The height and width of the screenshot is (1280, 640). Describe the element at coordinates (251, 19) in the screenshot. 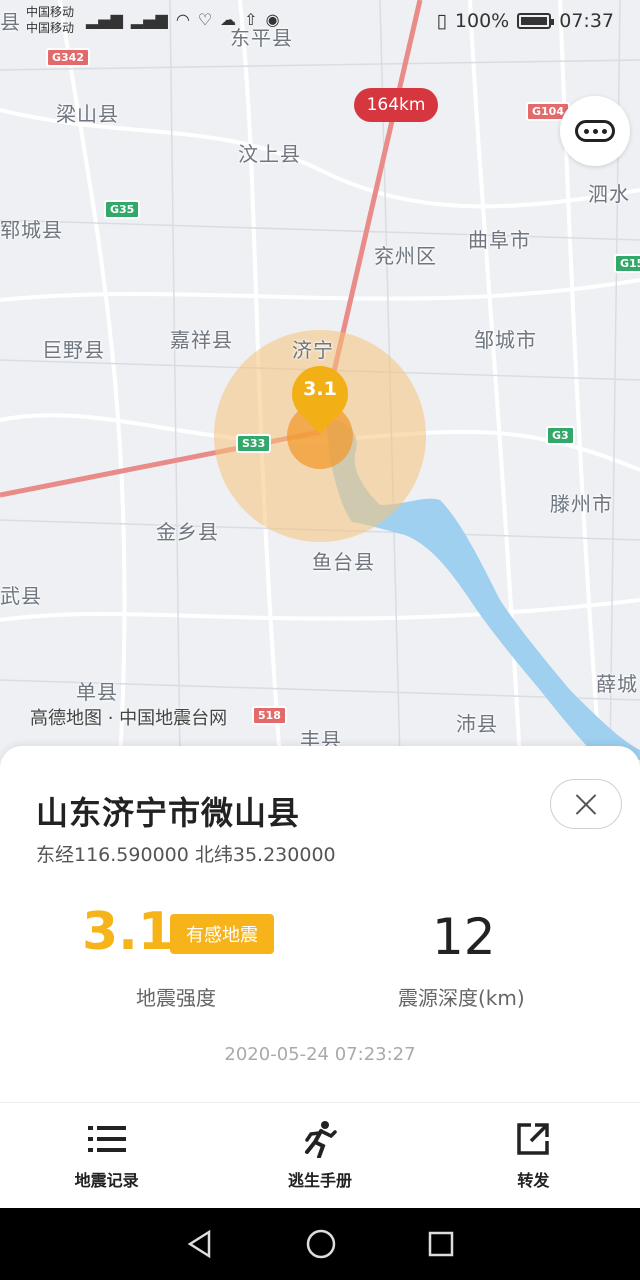

I see `upload-icon: ⇧` at that location.